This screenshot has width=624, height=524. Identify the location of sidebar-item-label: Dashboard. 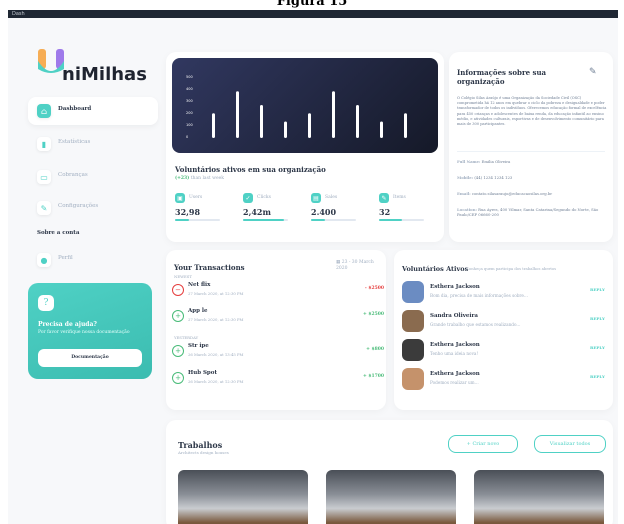
(75, 109).